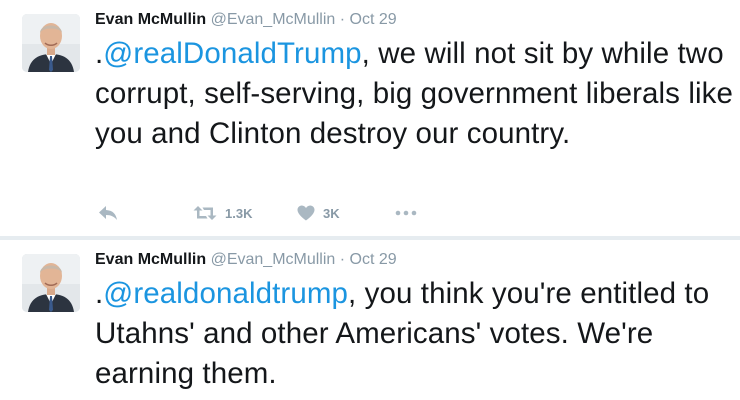 The image size is (740, 400). What do you see at coordinates (331, 213) in the screenshot?
I see `like-count: 3K` at bounding box center [331, 213].